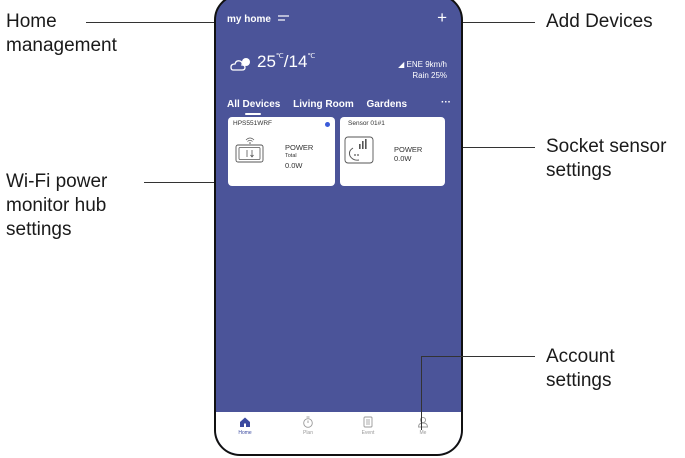  I want to click on online-status-dot, so click(327, 124).